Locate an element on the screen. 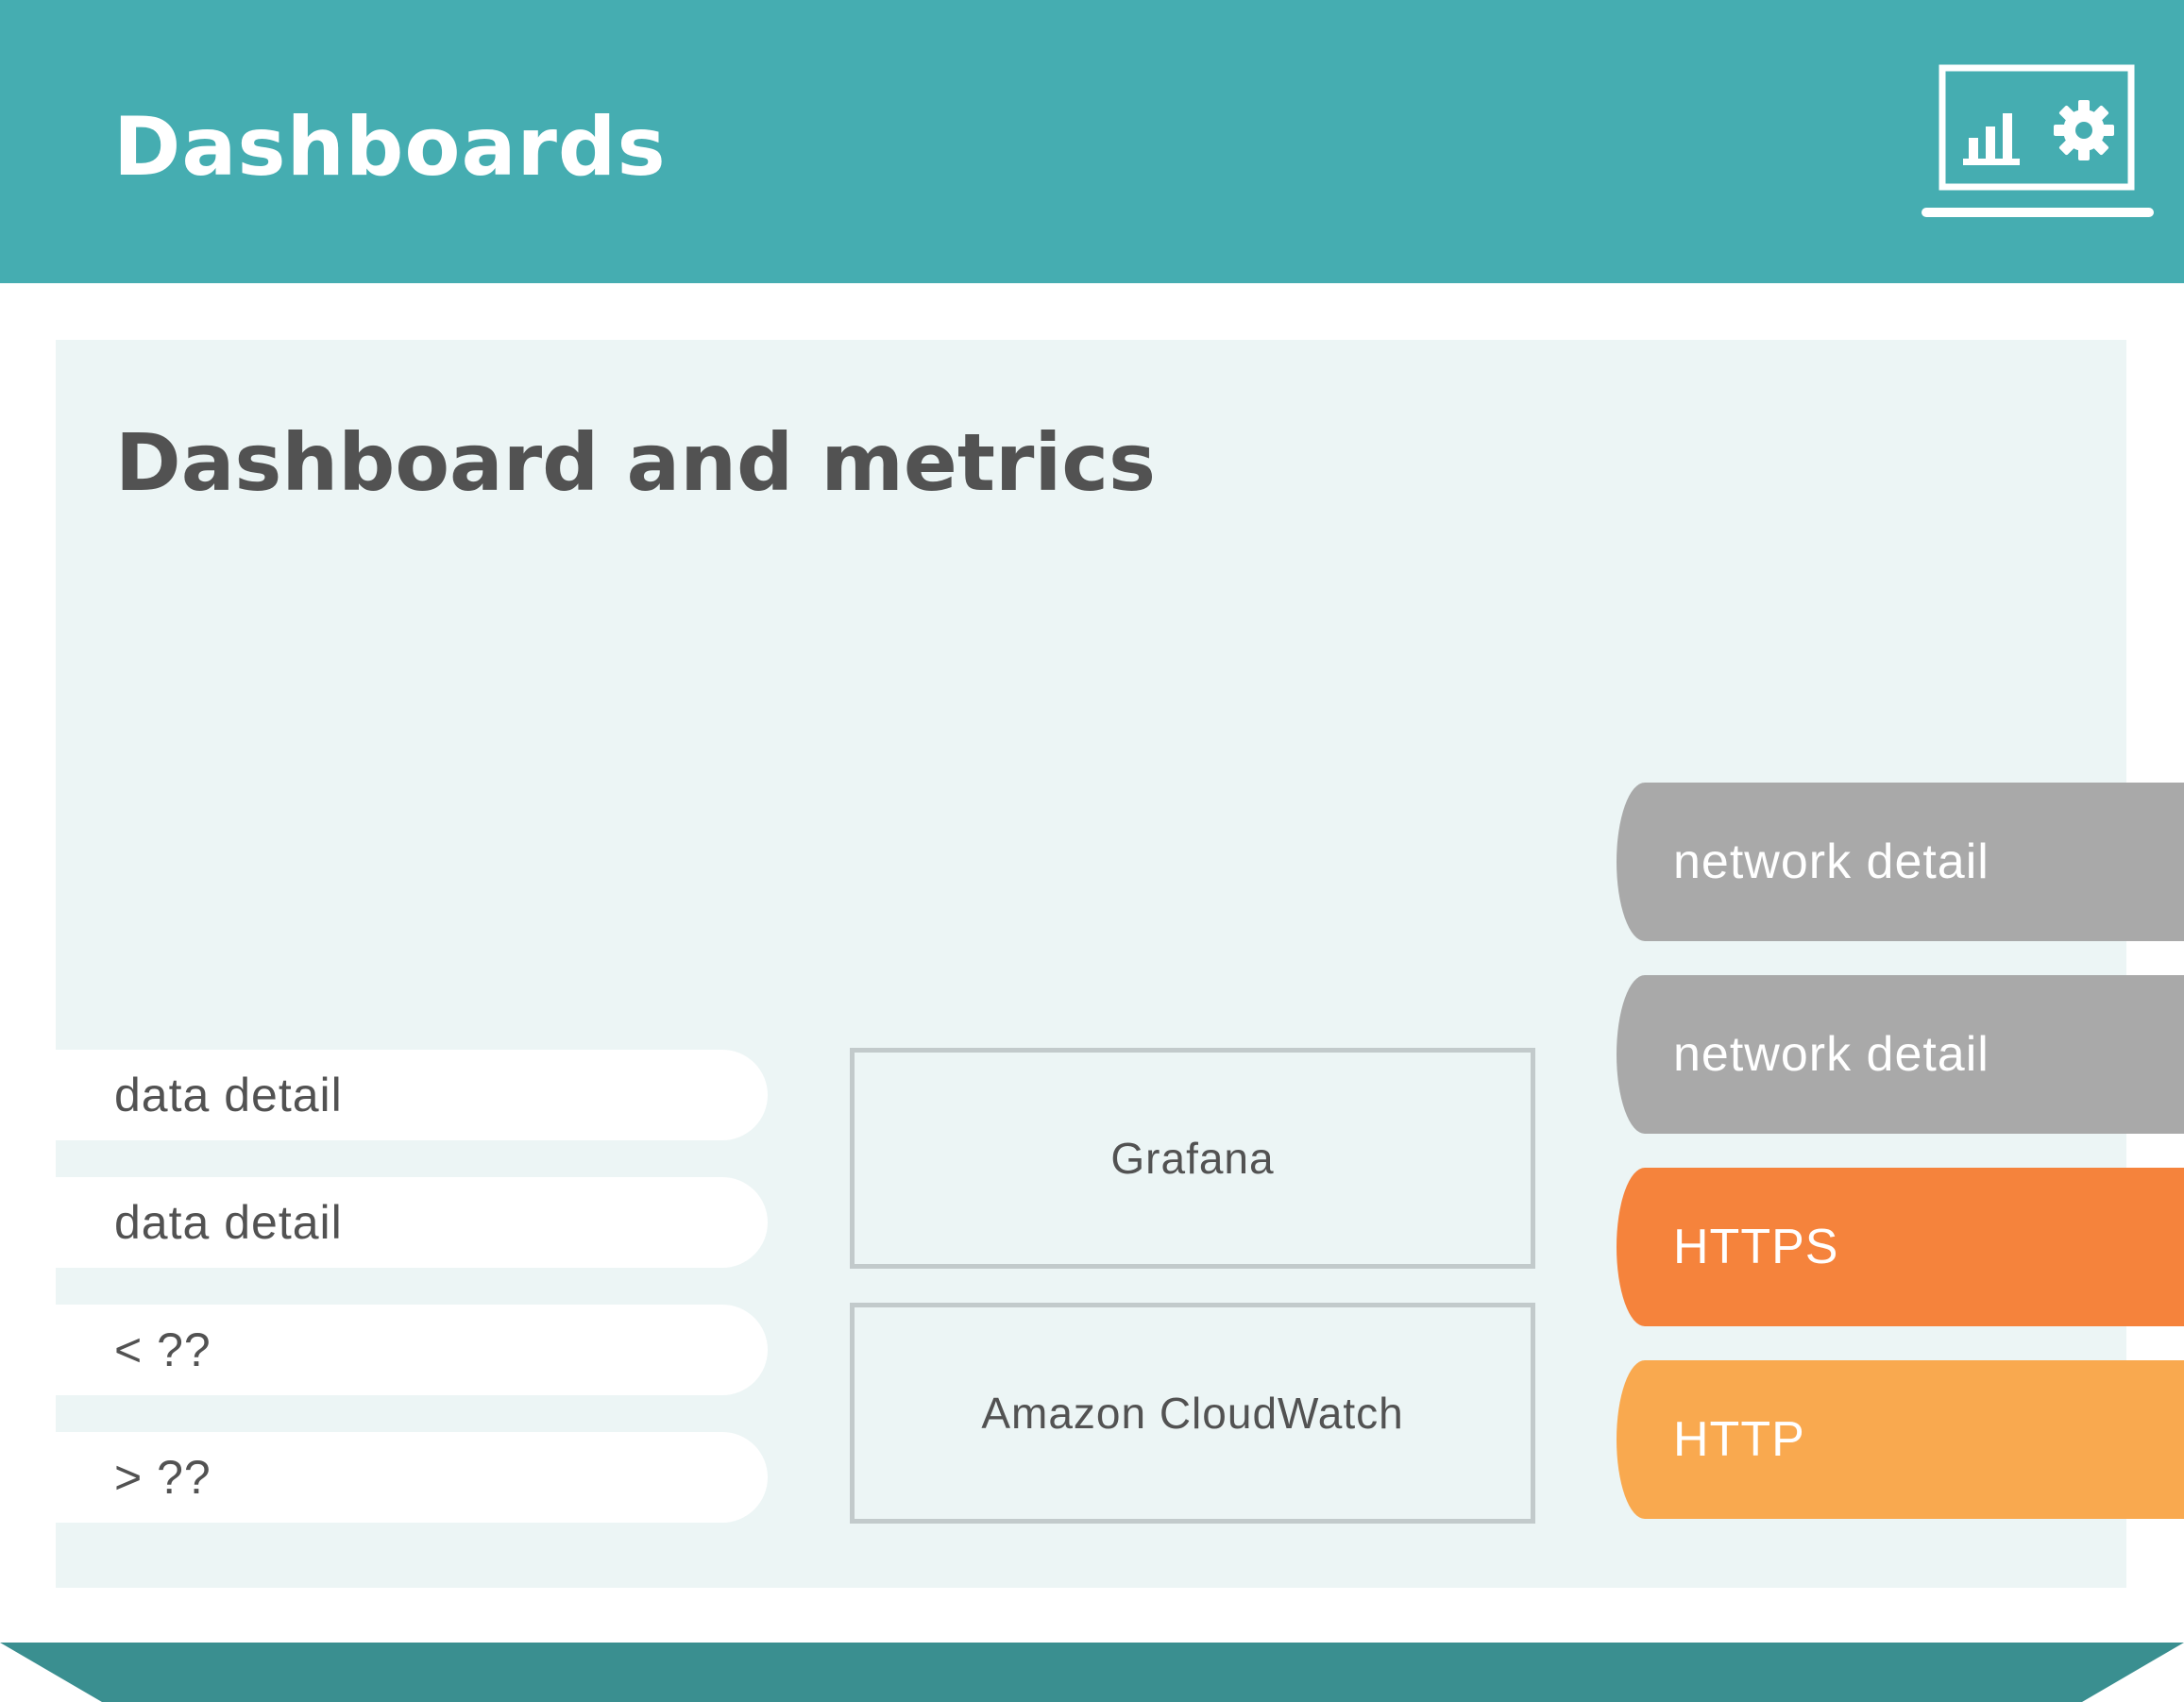 This screenshot has height=1702, width=2184. dashboard-monitor-icon is located at coordinates (2038, 140).